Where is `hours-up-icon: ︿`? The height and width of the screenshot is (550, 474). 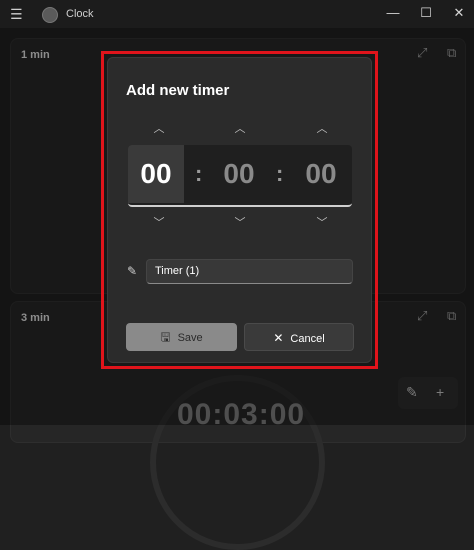
hours-up-icon: ︿ is located at coordinates (159, 128).